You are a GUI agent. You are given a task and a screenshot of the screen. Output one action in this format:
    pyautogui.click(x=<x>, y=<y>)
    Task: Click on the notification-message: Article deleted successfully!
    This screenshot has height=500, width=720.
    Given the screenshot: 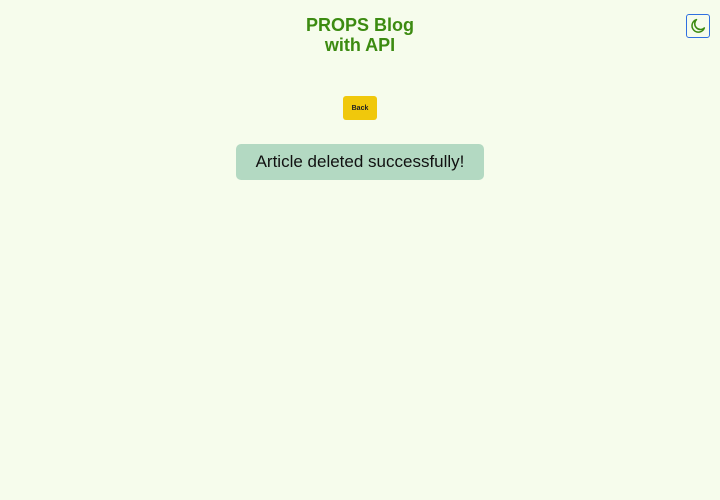 What is the action you would take?
    pyautogui.click(x=360, y=161)
    